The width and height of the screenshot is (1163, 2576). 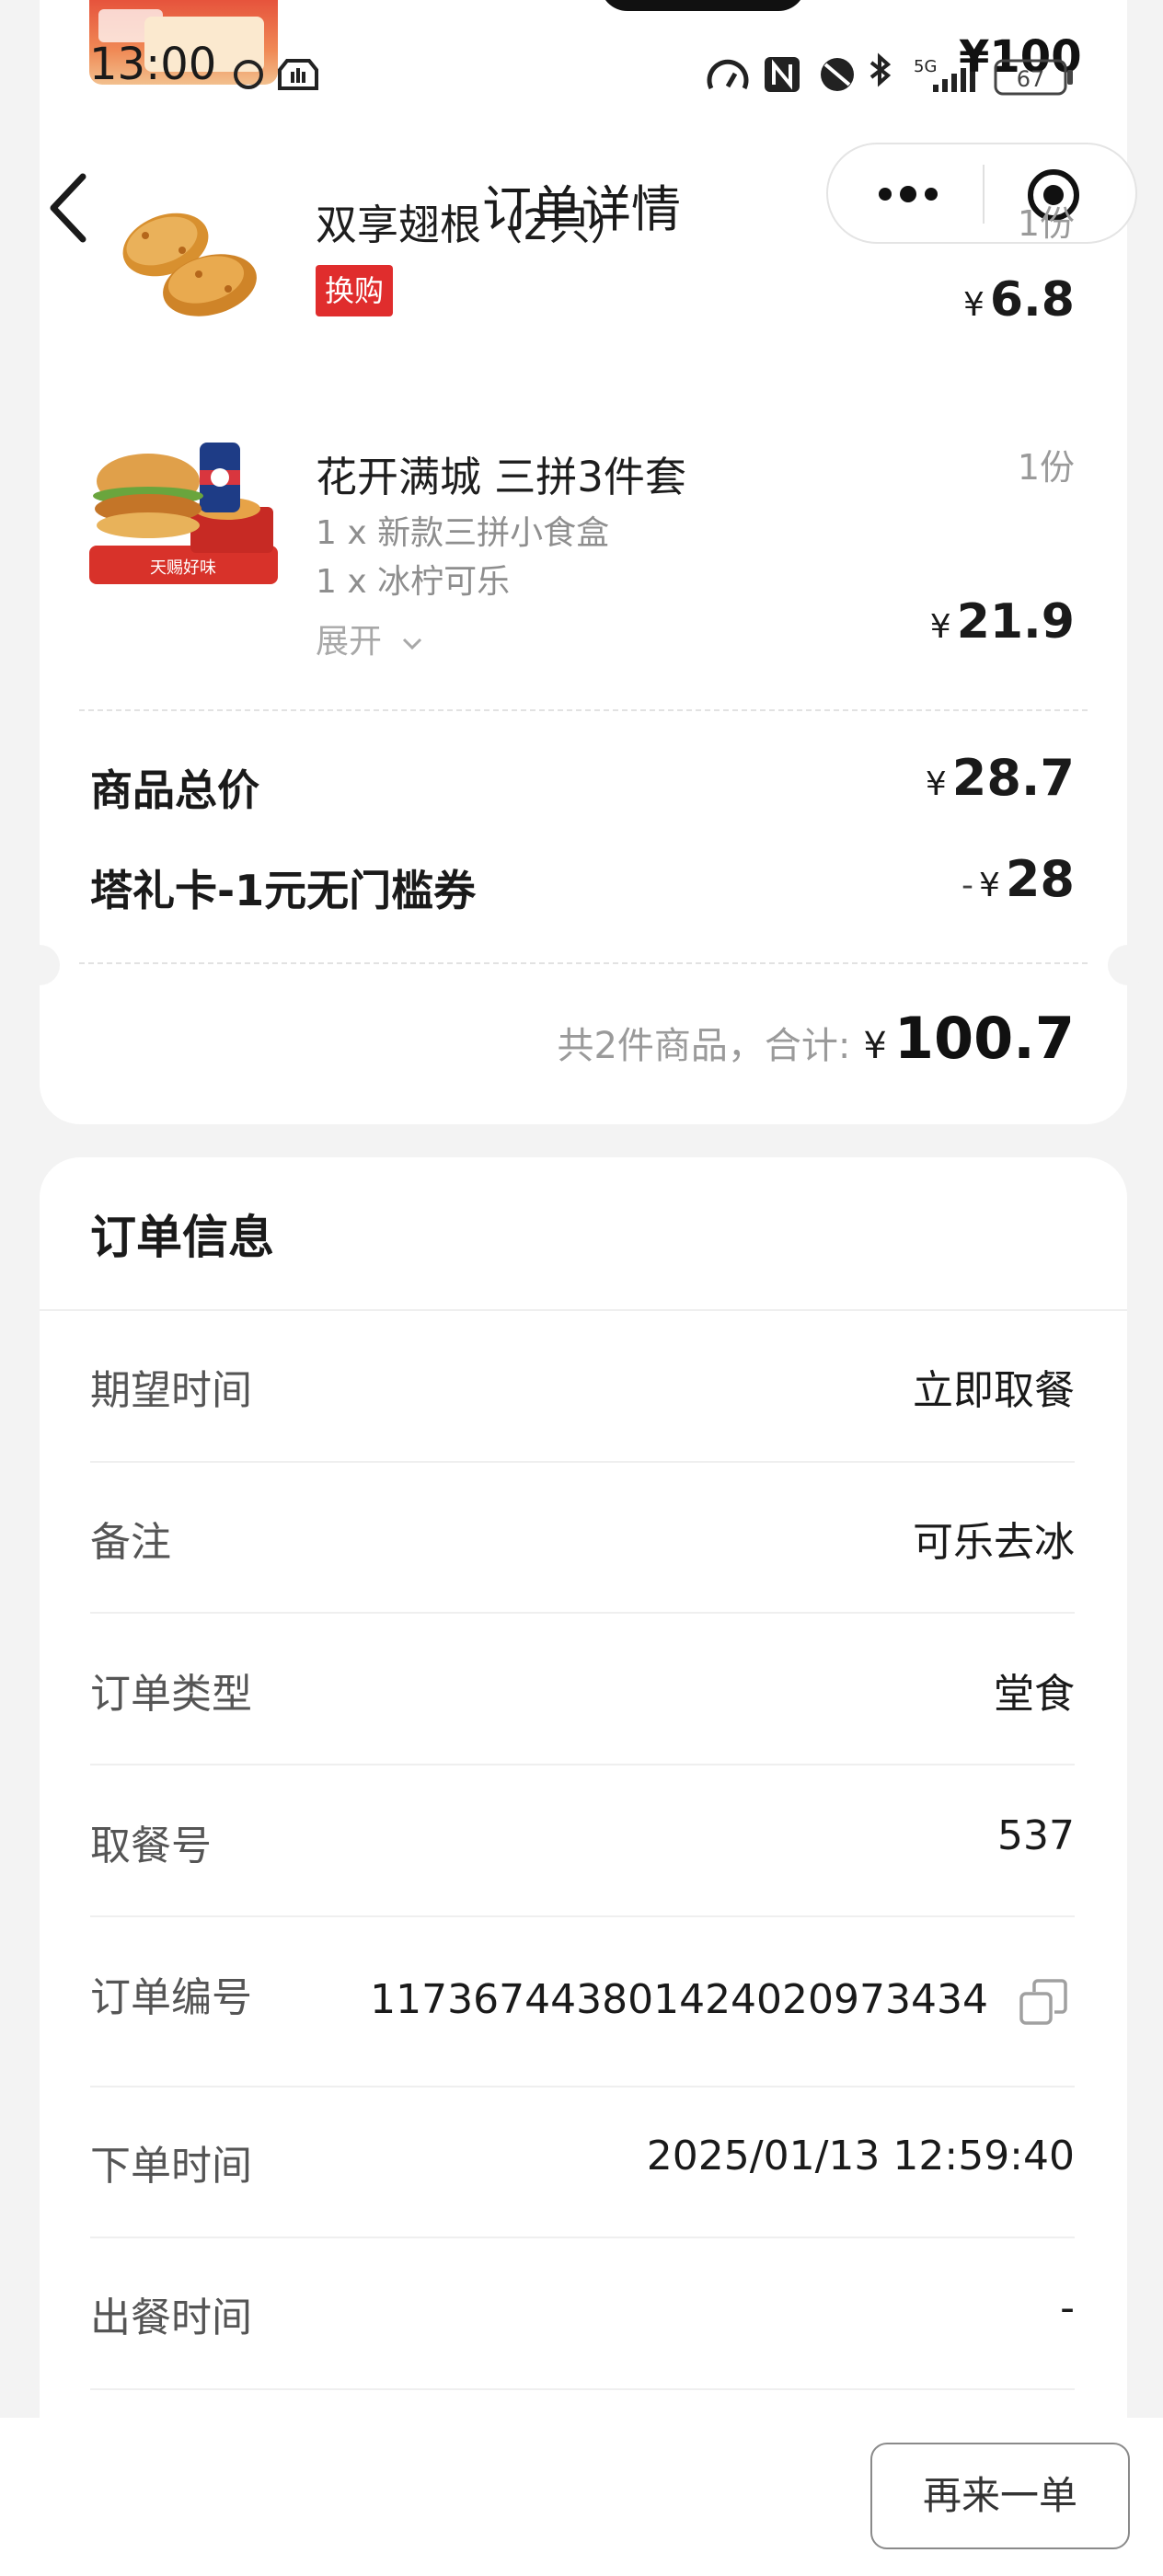 I want to click on order-info-title: 订单信息, so click(x=182, y=1237).